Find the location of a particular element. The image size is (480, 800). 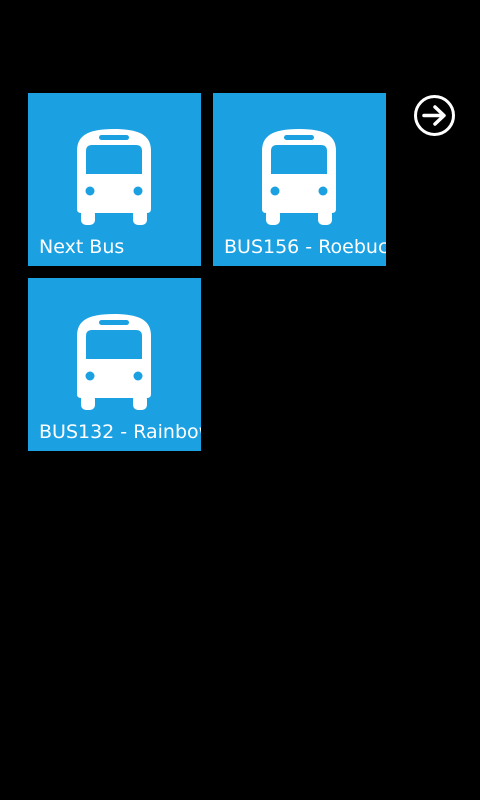

arrow-right-circle-icon is located at coordinates (434, 115).